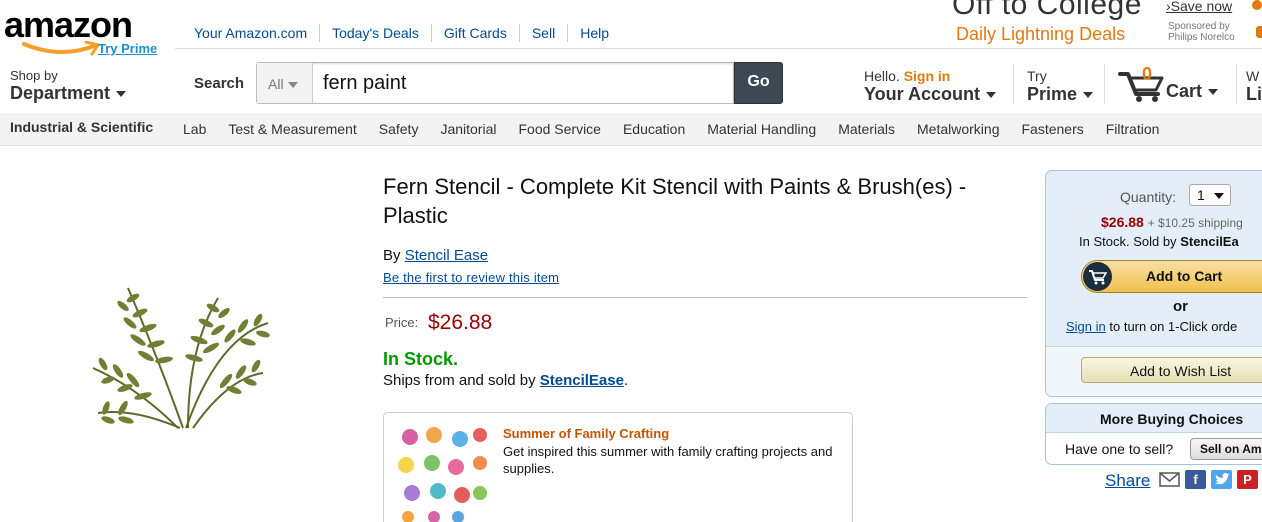 The height and width of the screenshot is (522, 1262). I want to click on facebook-icon: f, so click(1195, 479).